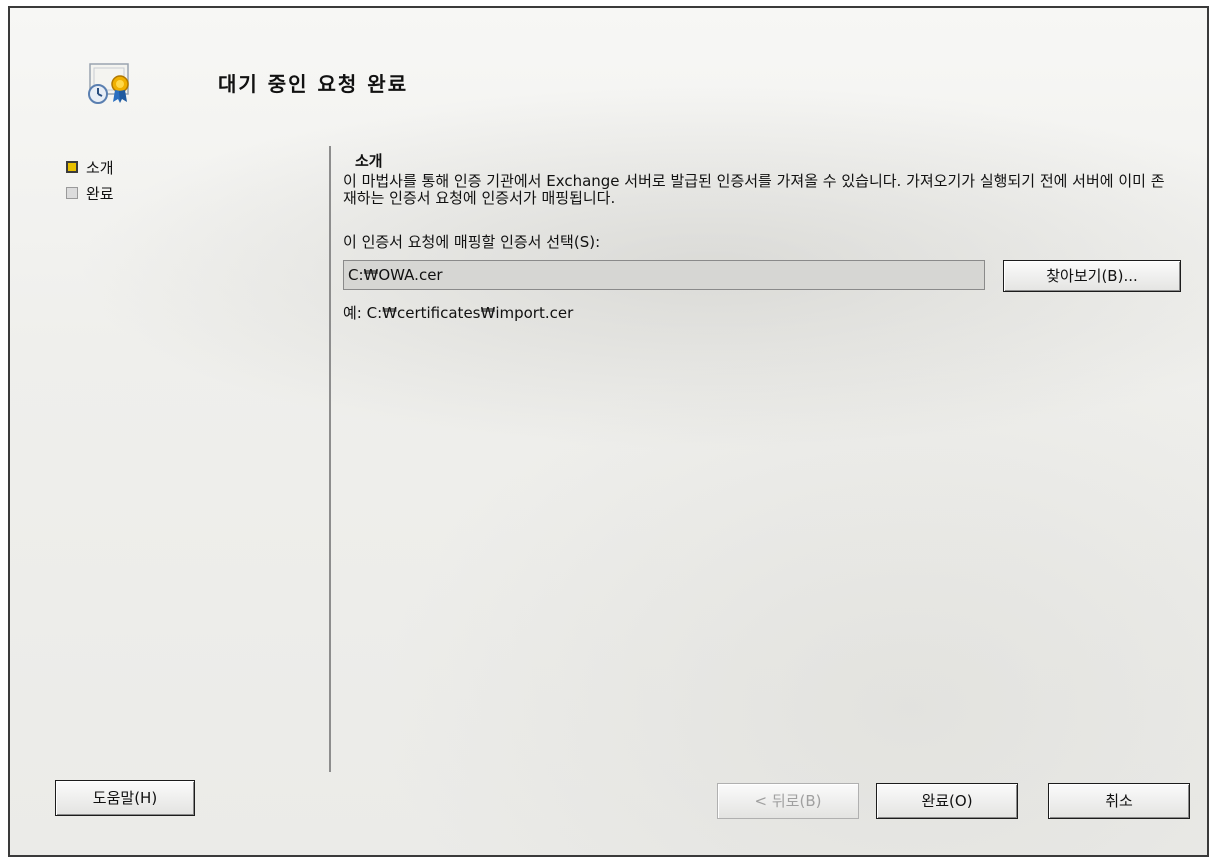  What do you see at coordinates (125, 798) in the screenshot?
I see `help-button: 도움말(H)` at bounding box center [125, 798].